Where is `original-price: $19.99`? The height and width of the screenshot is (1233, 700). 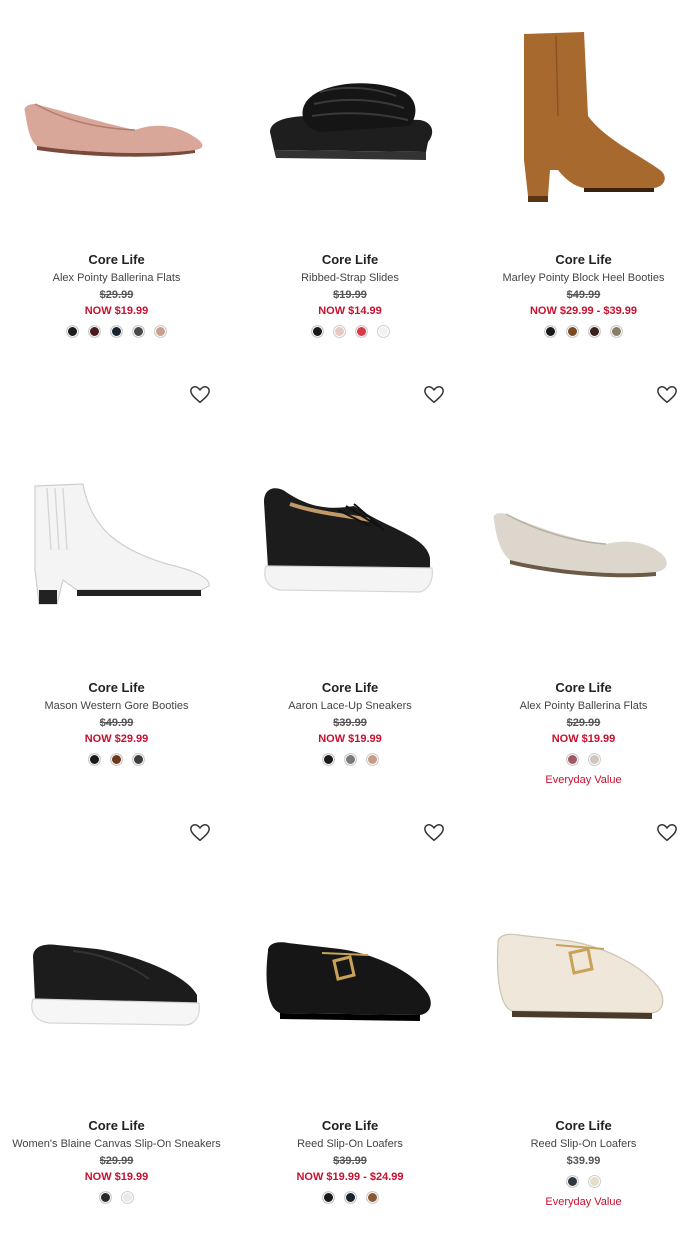 original-price: $19.99 is located at coordinates (350, 295).